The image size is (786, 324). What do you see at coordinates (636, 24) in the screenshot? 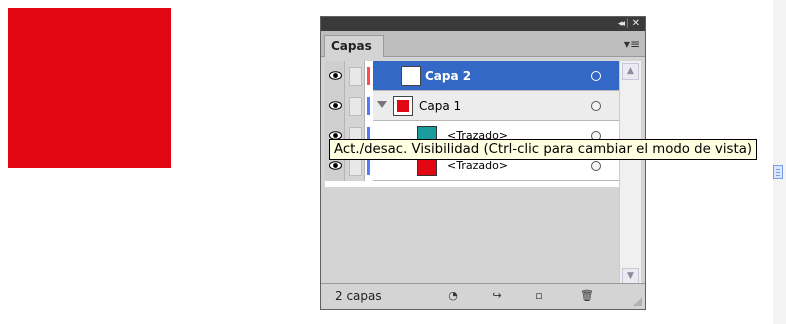
I see `close-icon: ✕` at bounding box center [636, 24].